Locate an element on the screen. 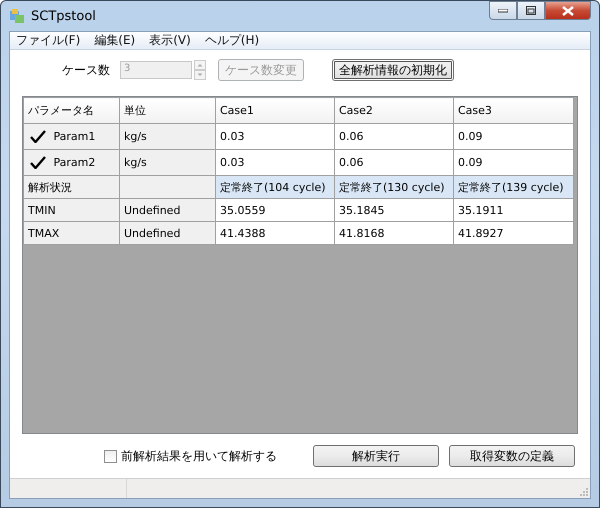  row-header: Param2 is located at coordinates (72, 163).